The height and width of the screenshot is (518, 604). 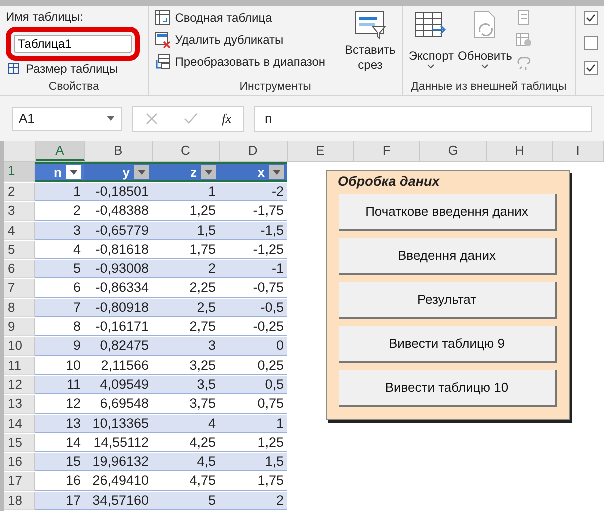 What do you see at coordinates (59, 269) in the screenshot?
I see `table-cell: 5` at bounding box center [59, 269].